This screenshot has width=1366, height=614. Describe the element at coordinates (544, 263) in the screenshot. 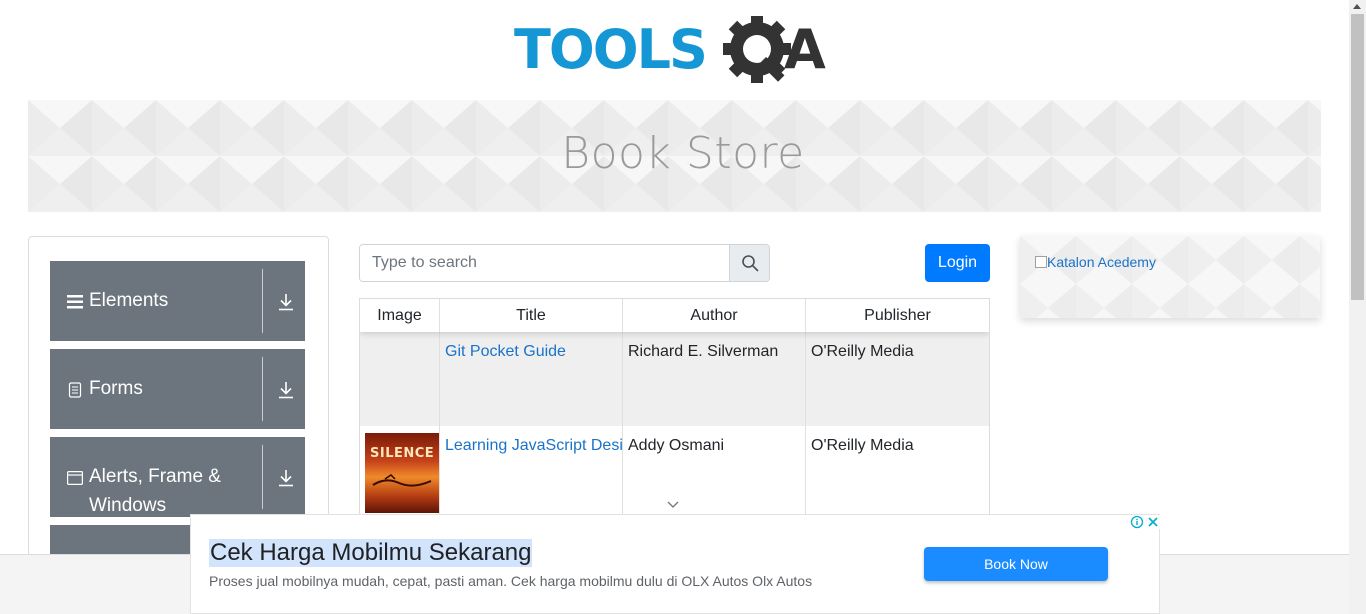

I see `search-input` at that location.